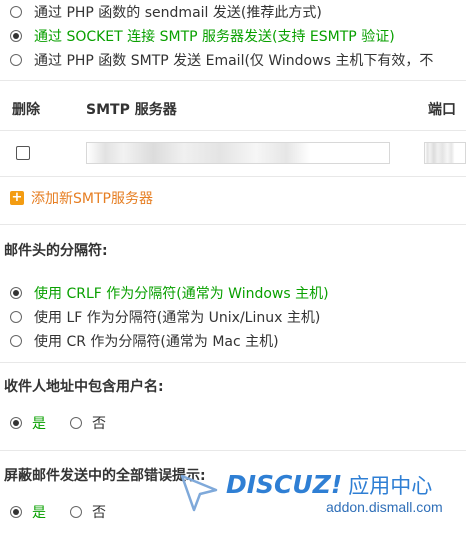 The image size is (466, 535). I want to click on plus-icon: +, so click(17, 197).